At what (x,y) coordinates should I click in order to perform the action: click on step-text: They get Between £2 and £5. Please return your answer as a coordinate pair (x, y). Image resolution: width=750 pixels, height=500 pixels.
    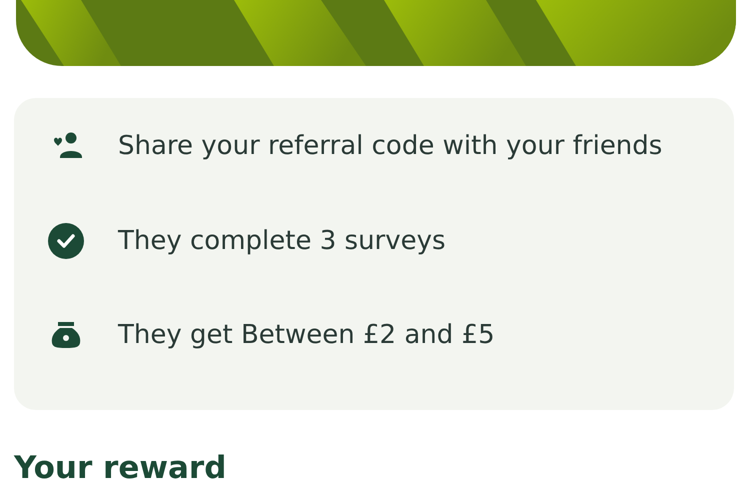
    Looking at the image, I should click on (306, 335).